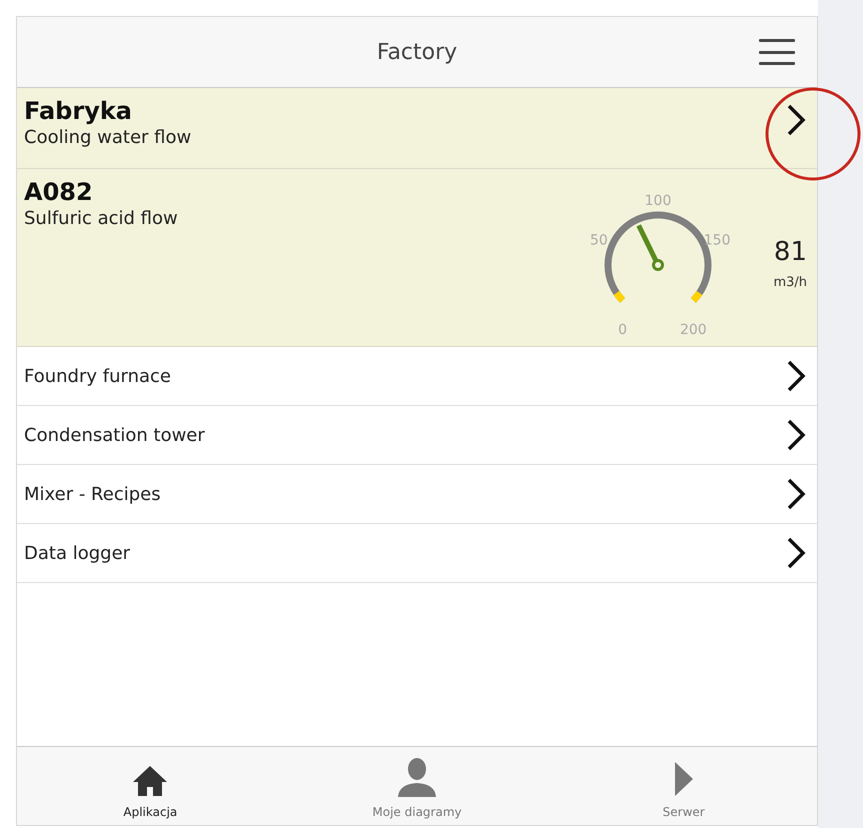 The width and height of the screenshot is (863, 828). Describe the element at coordinates (108, 138) in the screenshot. I see `row-subtitle: Cooling water flow` at that location.